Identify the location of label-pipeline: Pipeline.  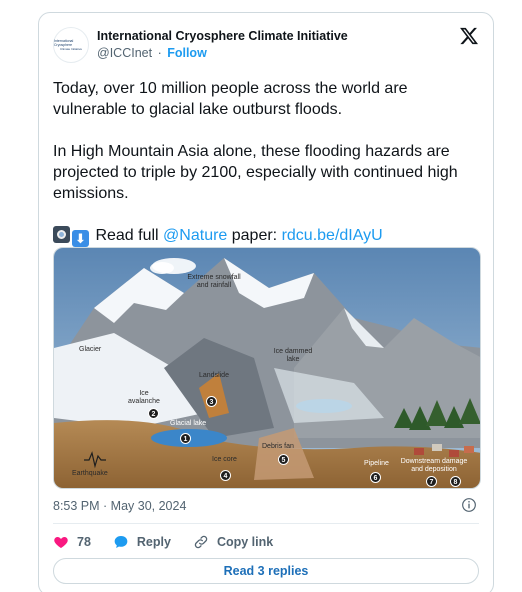
(376, 463).